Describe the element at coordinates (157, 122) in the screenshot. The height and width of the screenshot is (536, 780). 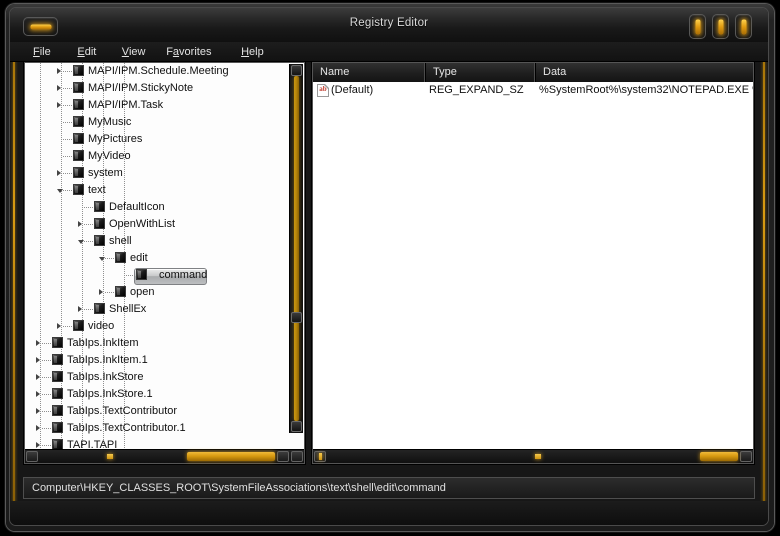
I see `tree-item: MyMusic` at that location.